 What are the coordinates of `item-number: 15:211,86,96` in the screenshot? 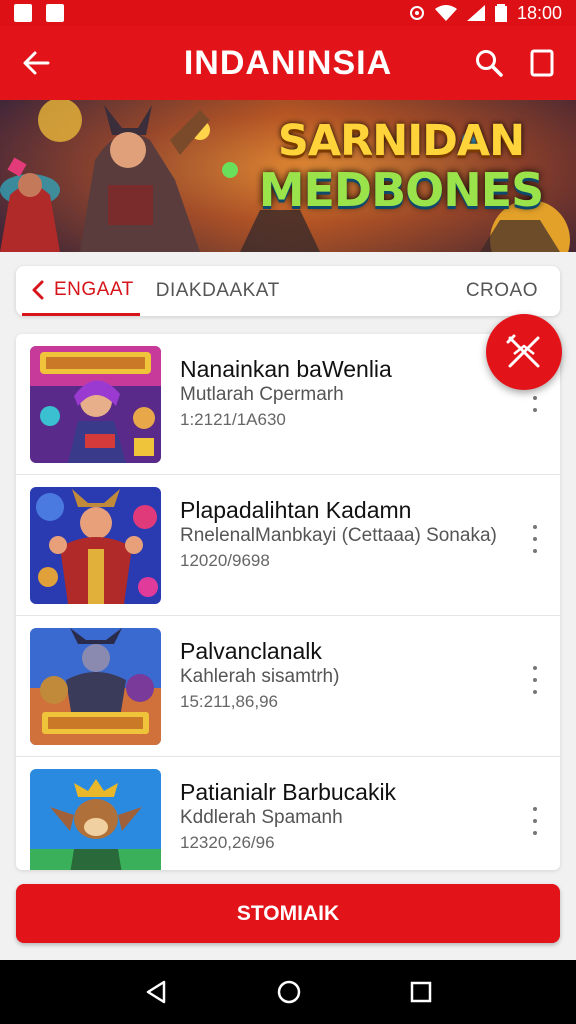 It's located at (229, 701).